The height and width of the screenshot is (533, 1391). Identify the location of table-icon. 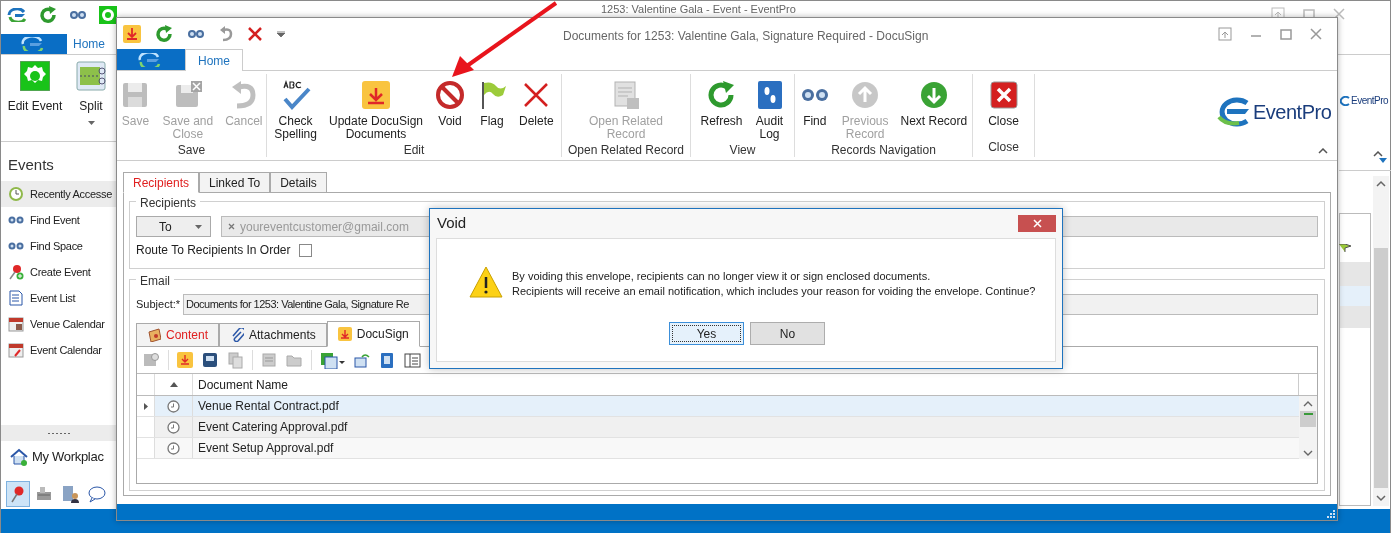
(333, 360).